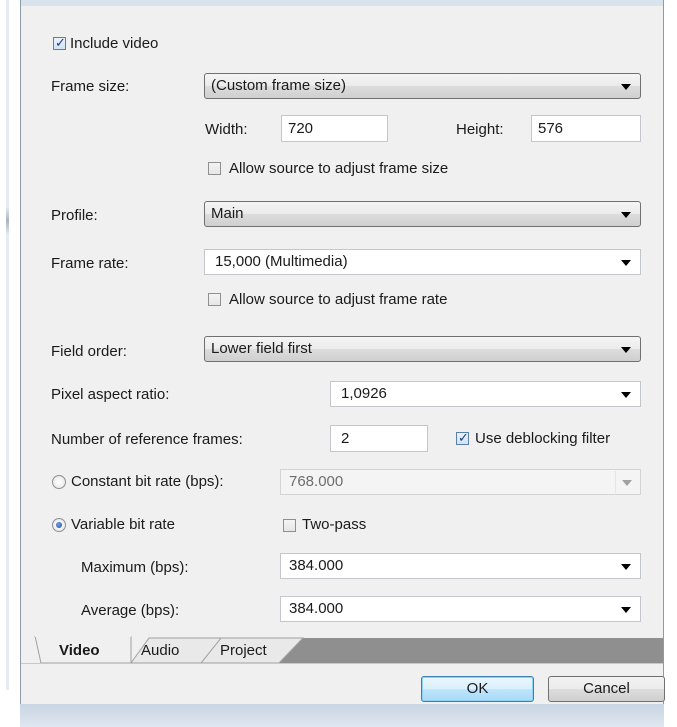  I want to click on include-video-checkbox: ✓, so click(59, 42).